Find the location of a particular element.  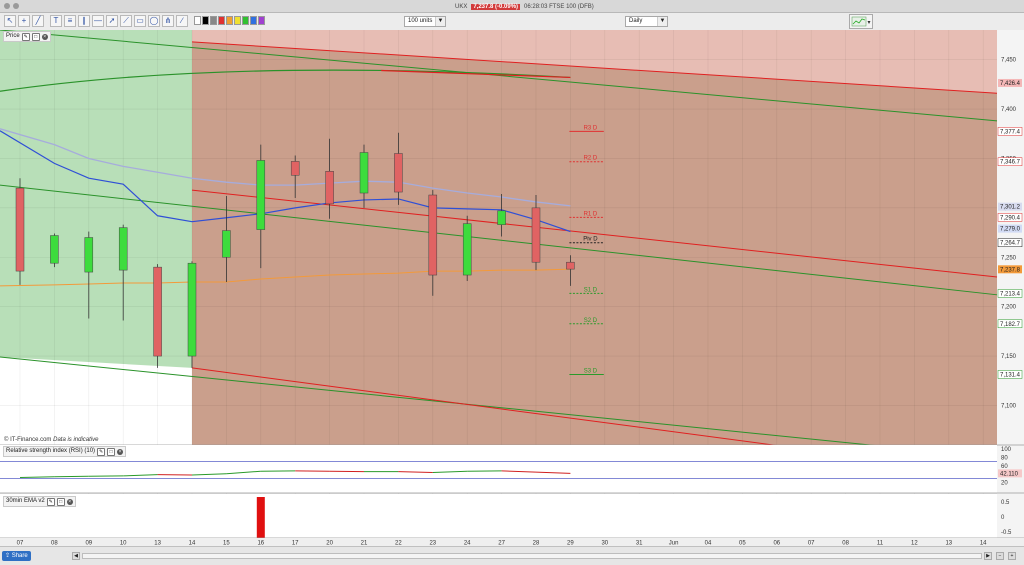

units-select-value: 100 units is located at coordinates (420, 21).